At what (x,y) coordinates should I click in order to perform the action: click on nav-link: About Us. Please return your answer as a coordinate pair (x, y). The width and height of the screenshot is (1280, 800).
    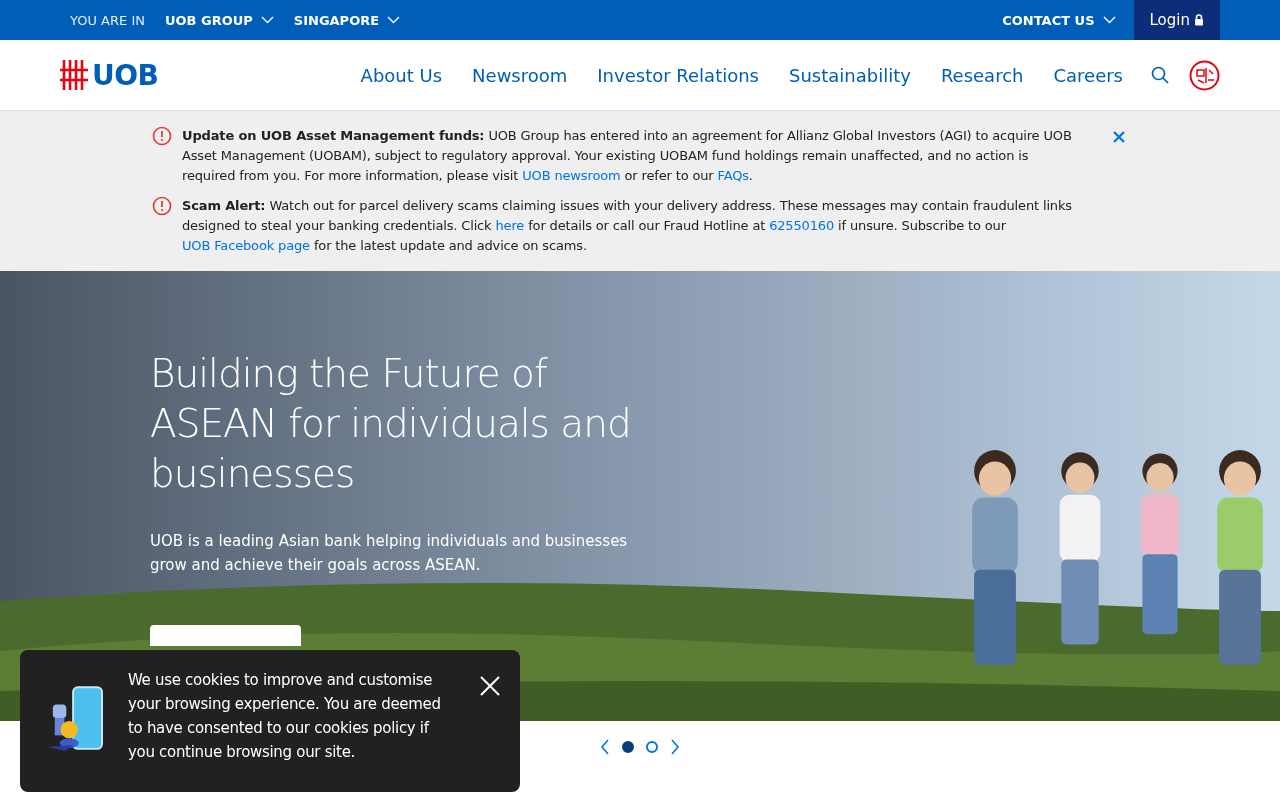
    Looking at the image, I should click on (401, 75).